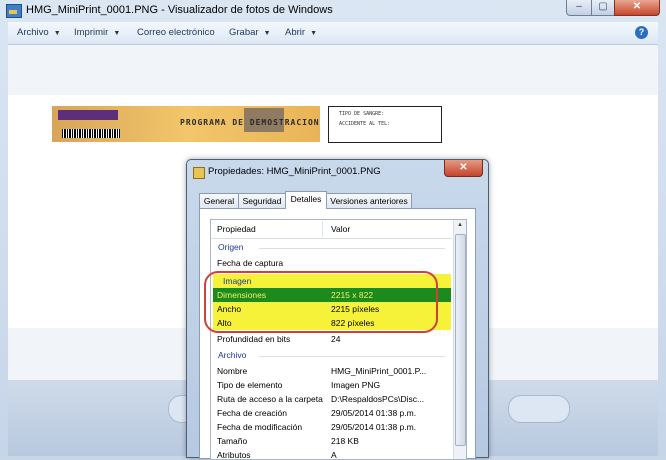  What do you see at coordinates (242, 295) in the screenshot?
I see `property-name: Dimensiones` at bounding box center [242, 295].